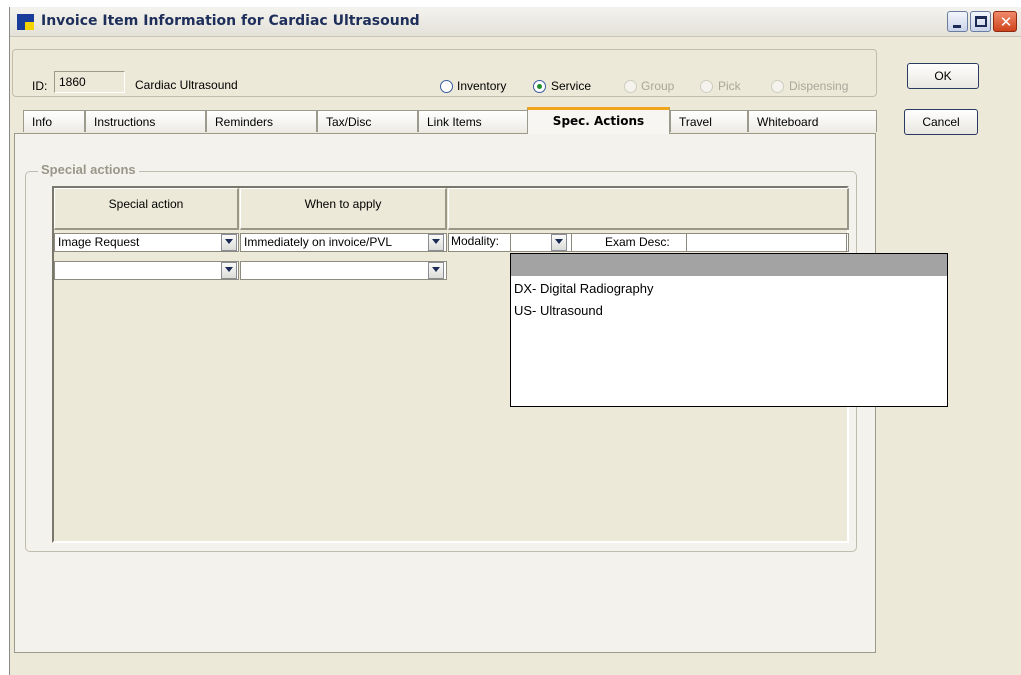  I want to click on service-radio, so click(539, 86).